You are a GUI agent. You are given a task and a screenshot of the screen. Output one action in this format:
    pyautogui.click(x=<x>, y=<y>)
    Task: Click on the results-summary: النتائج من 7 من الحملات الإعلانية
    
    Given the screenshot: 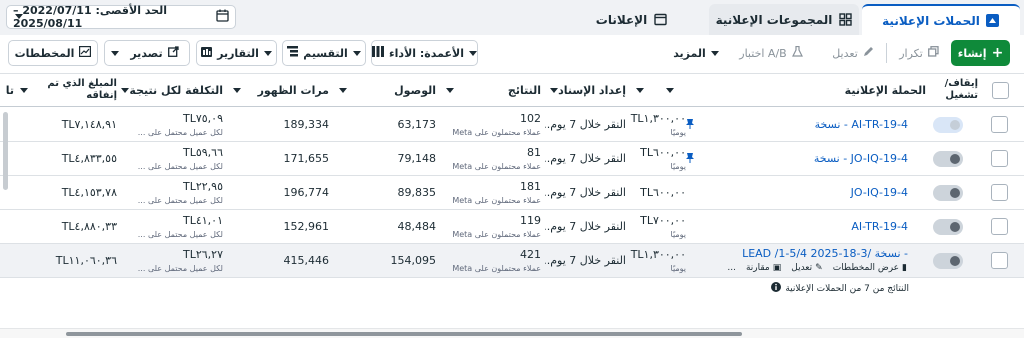 What is the action you would take?
    pyautogui.click(x=840, y=288)
    